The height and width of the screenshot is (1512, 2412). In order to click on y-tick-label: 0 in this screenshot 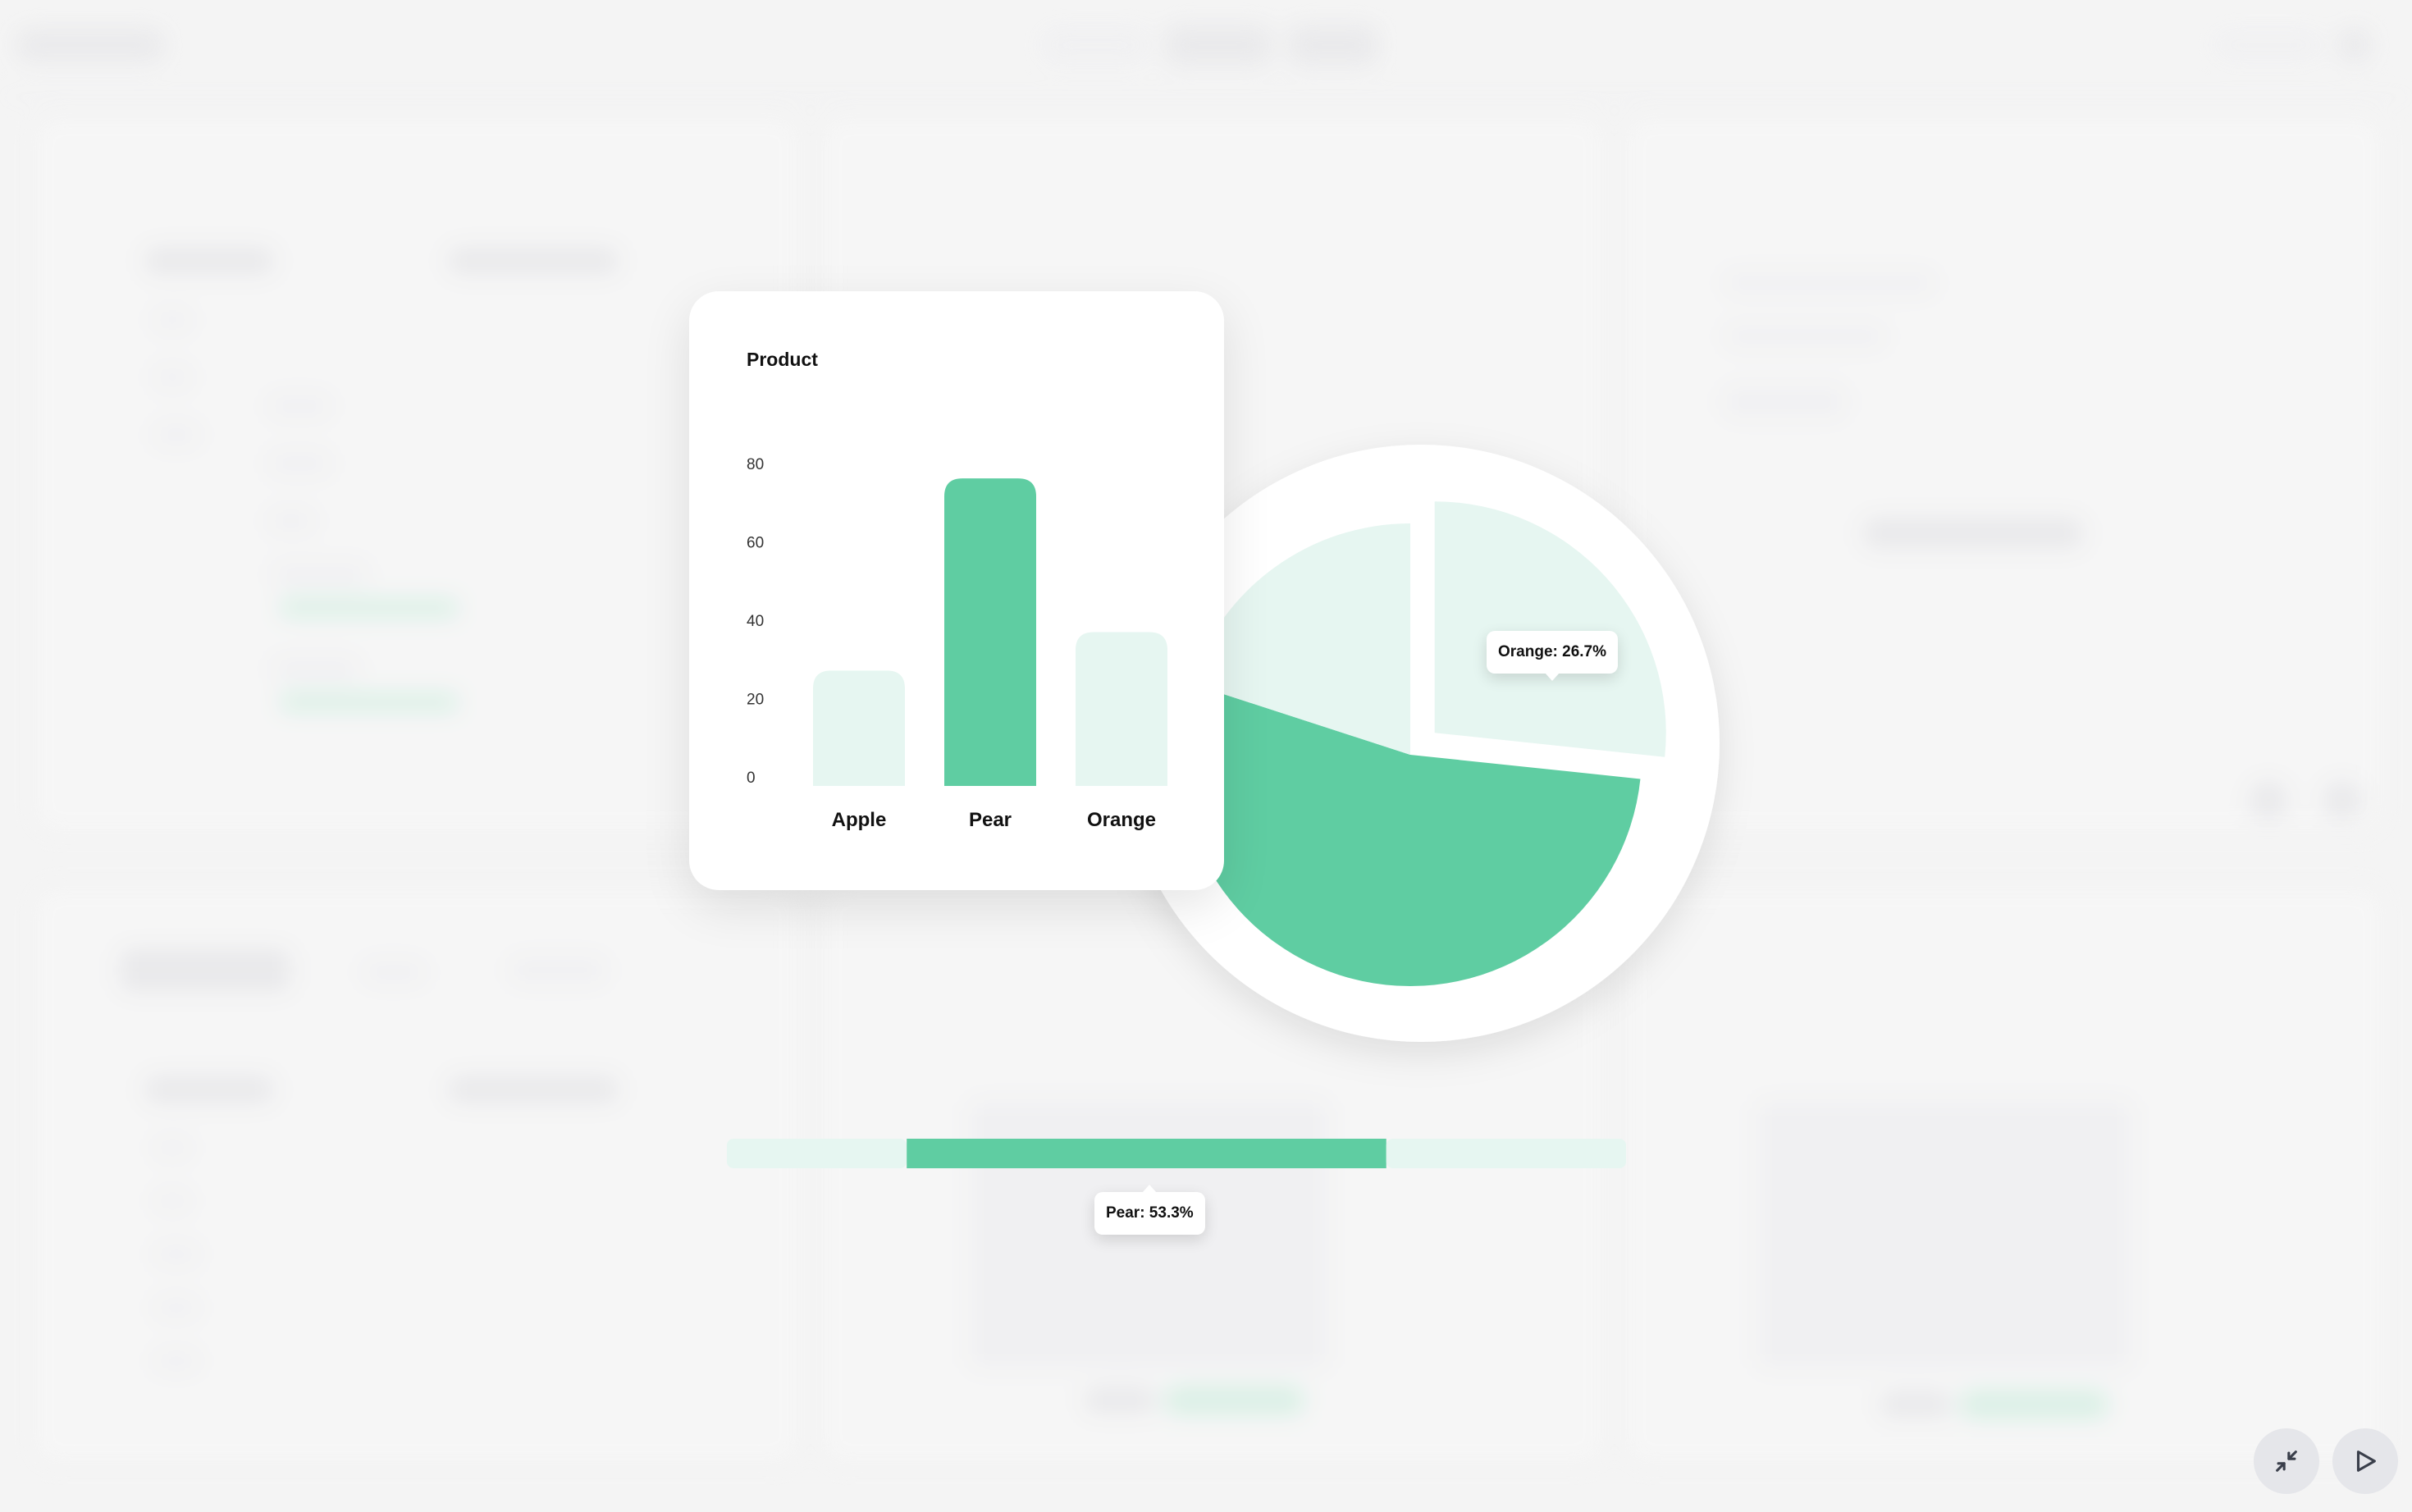, I will do `click(751, 779)`.